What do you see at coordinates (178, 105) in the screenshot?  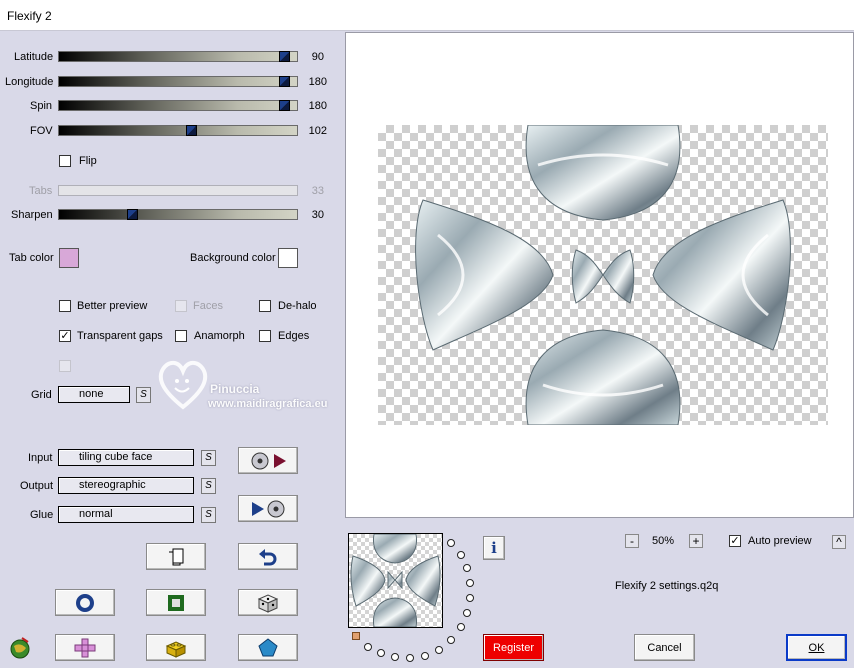 I see `spin-slider` at bounding box center [178, 105].